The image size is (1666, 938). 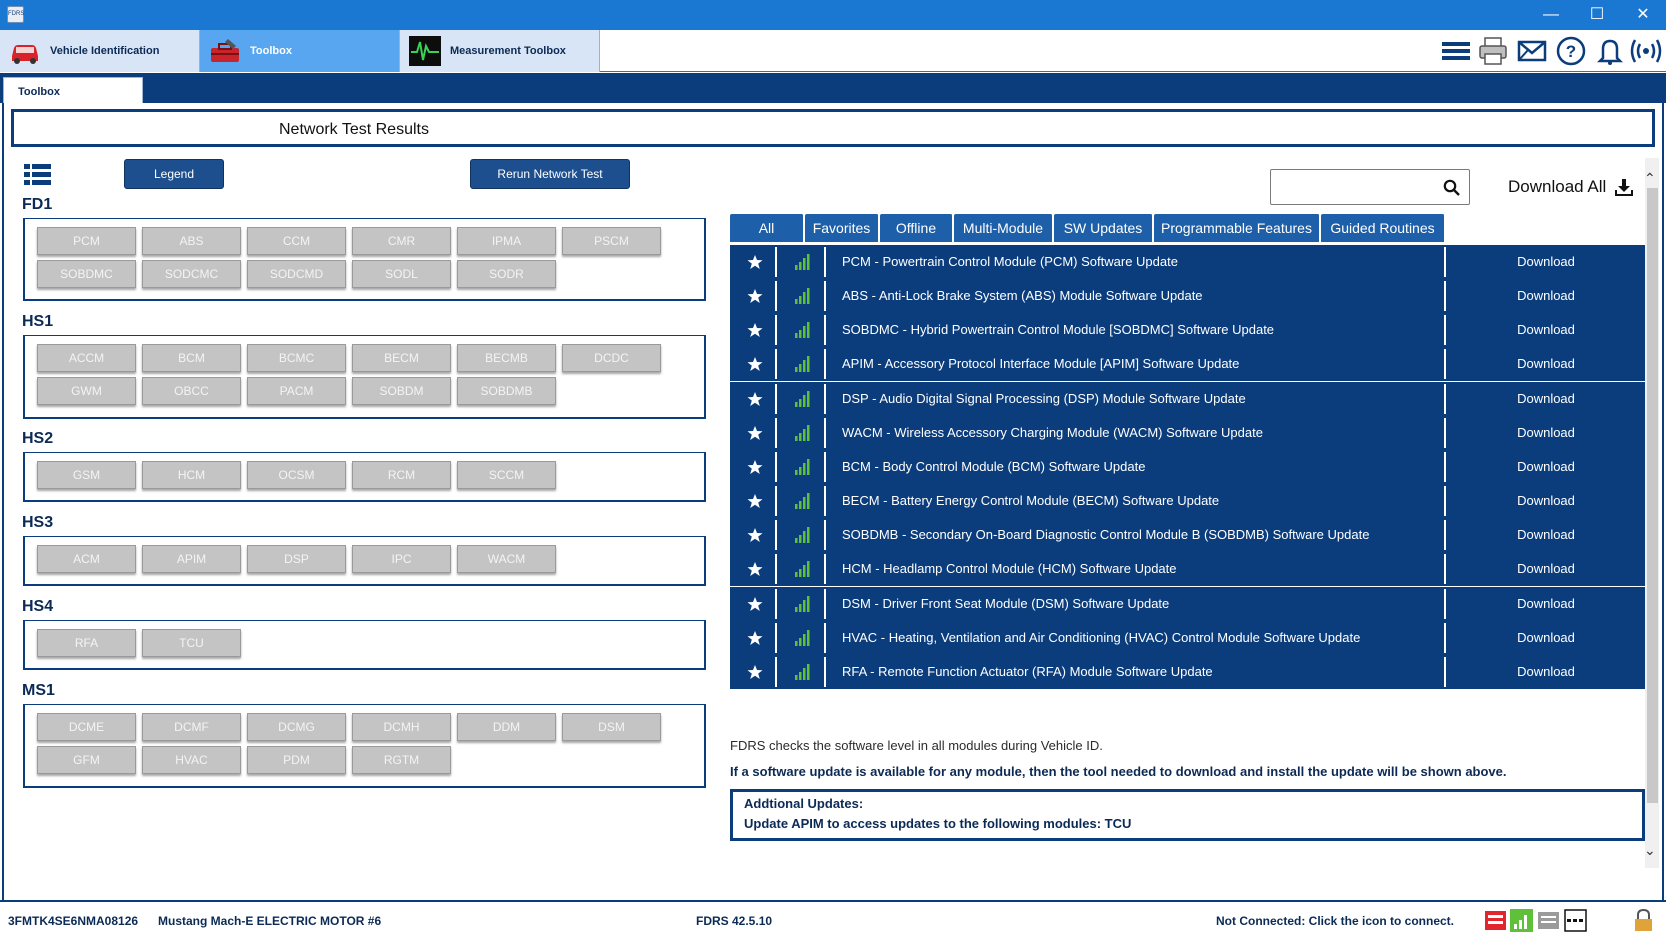 I want to click on module-button-bcm: BCM, so click(x=191, y=358).